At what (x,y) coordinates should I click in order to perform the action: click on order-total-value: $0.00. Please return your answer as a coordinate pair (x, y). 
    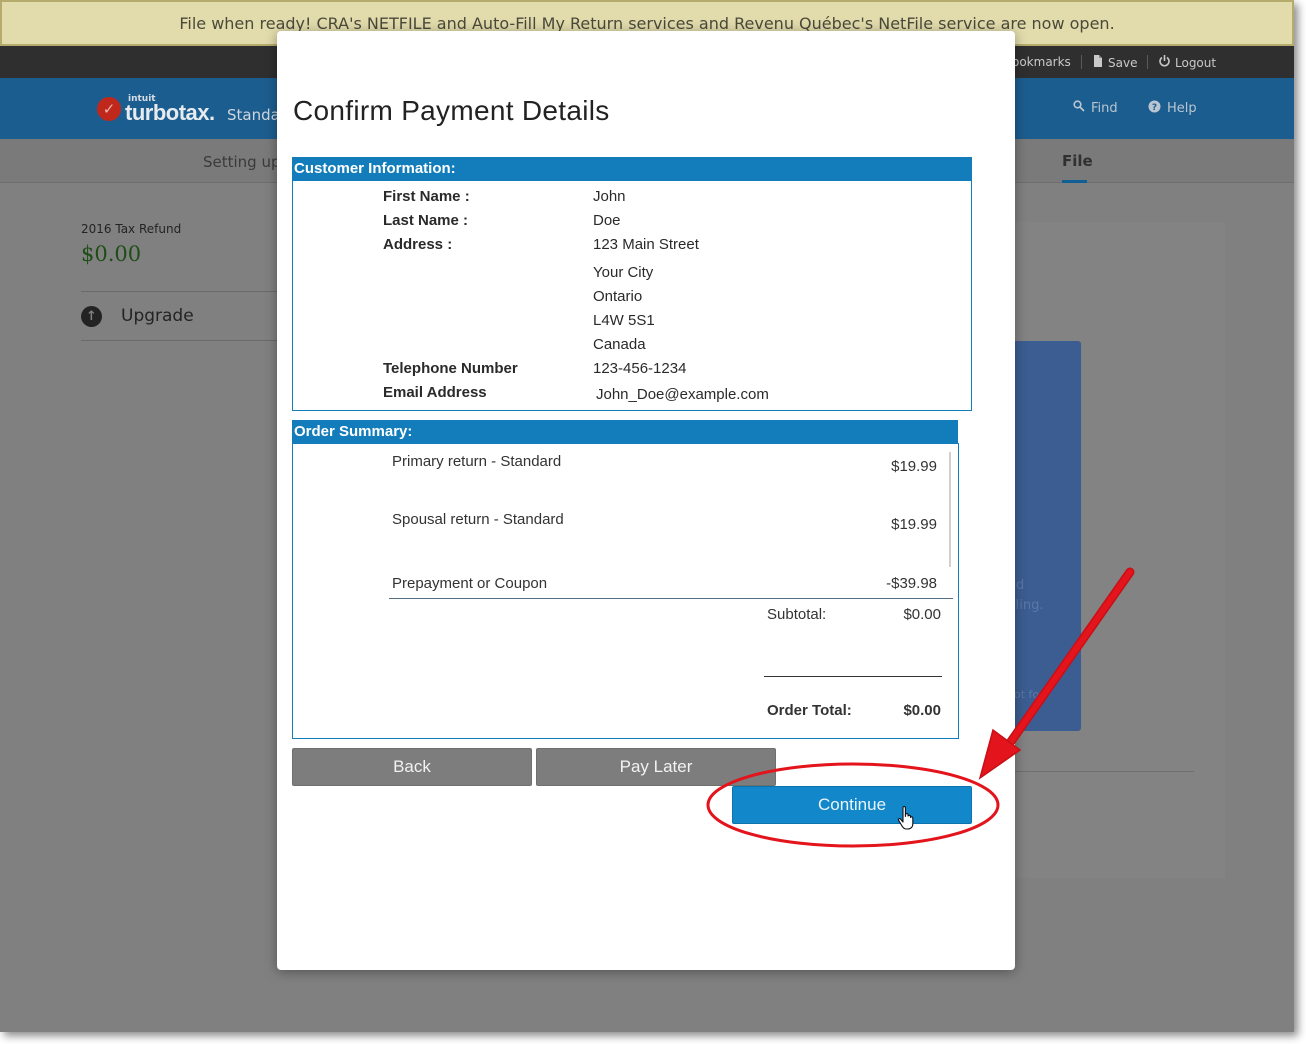
    Looking at the image, I should click on (922, 710).